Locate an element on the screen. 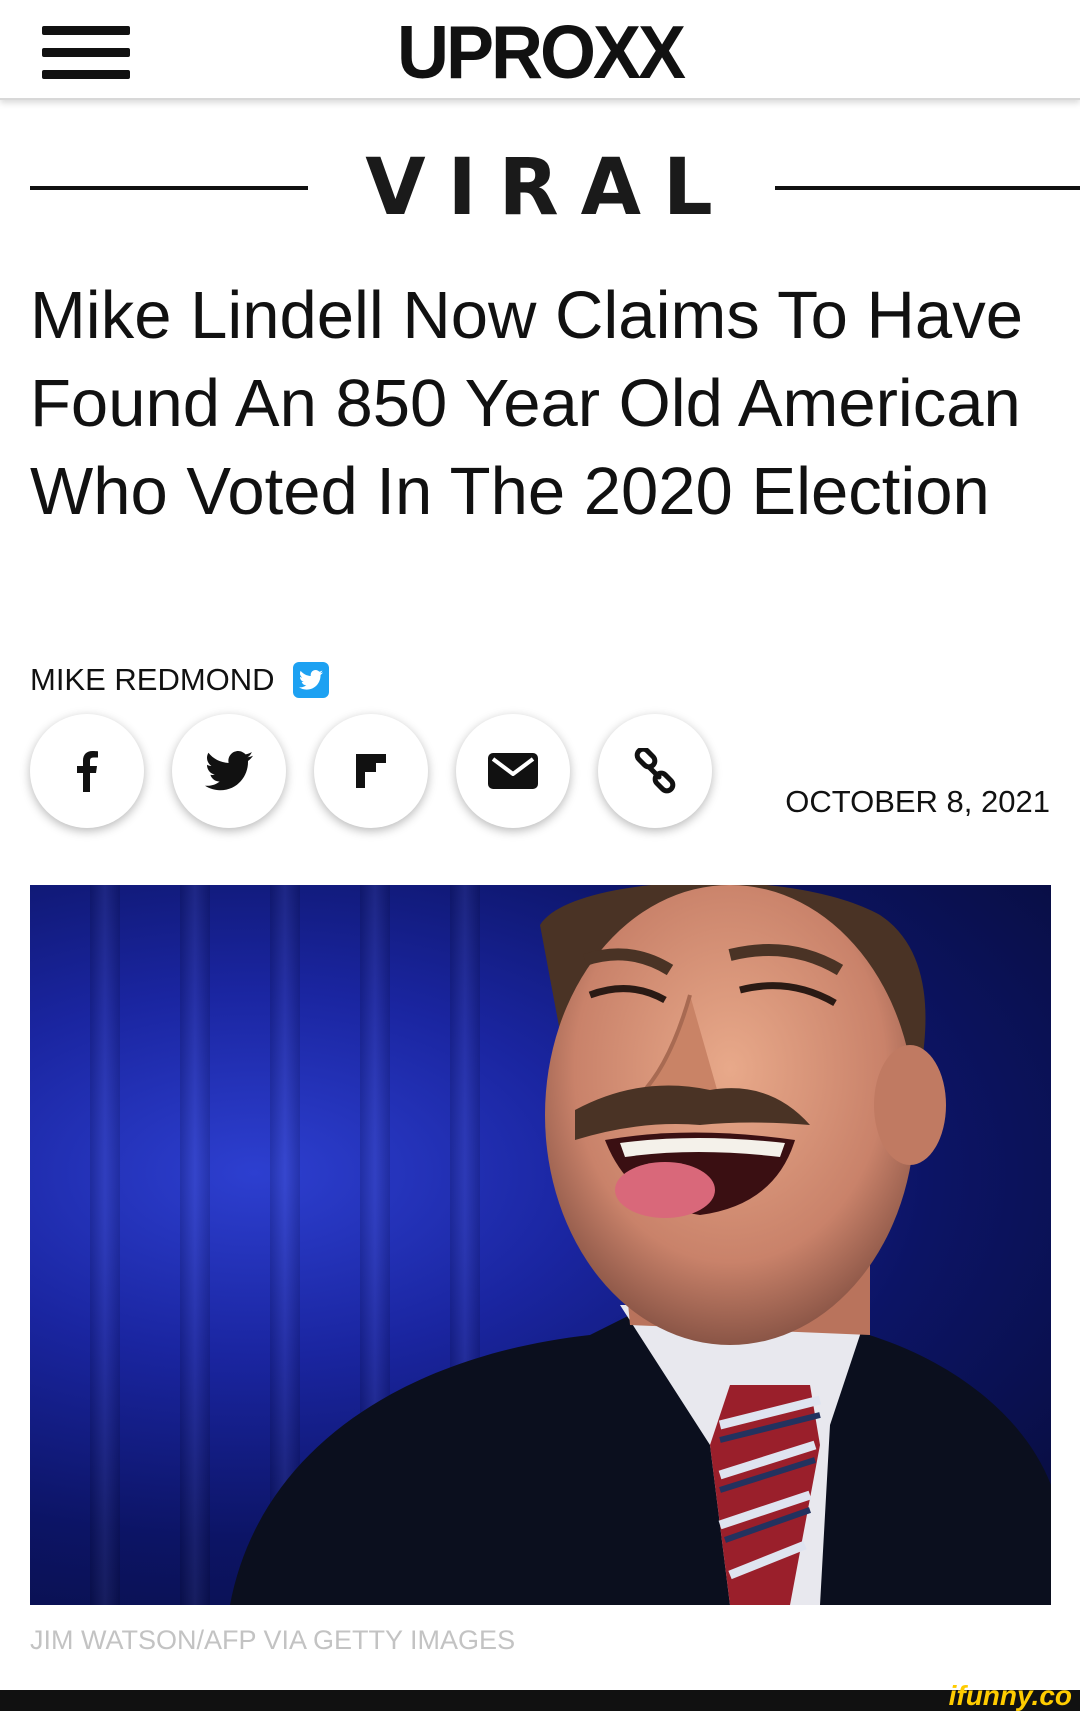 This screenshot has width=1080, height=1711. flipboard-icon is located at coordinates (371, 771).